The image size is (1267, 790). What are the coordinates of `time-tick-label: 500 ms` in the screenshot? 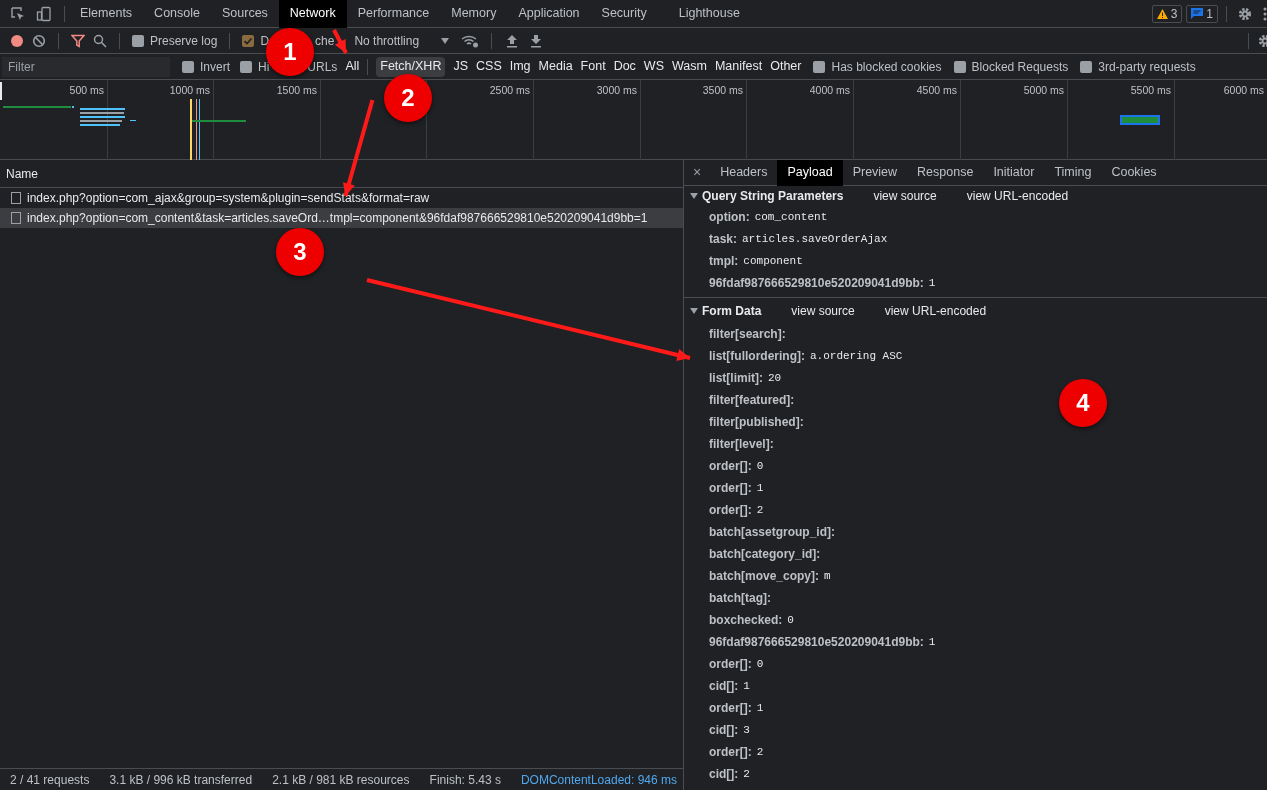 It's located at (86, 90).